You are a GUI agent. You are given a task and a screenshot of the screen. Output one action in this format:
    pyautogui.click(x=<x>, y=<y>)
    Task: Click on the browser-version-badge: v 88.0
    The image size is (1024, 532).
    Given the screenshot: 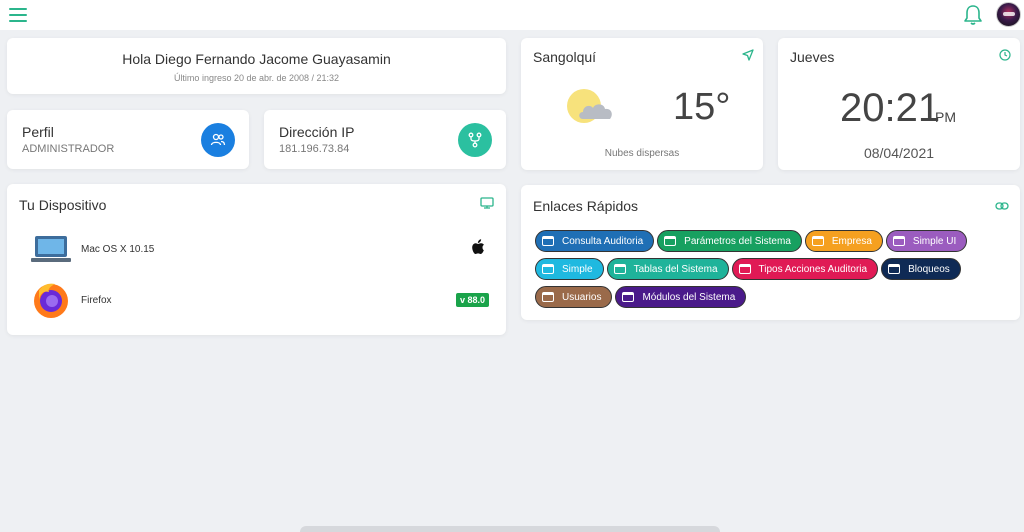 What is the action you would take?
    pyautogui.click(x=472, y=300)
    